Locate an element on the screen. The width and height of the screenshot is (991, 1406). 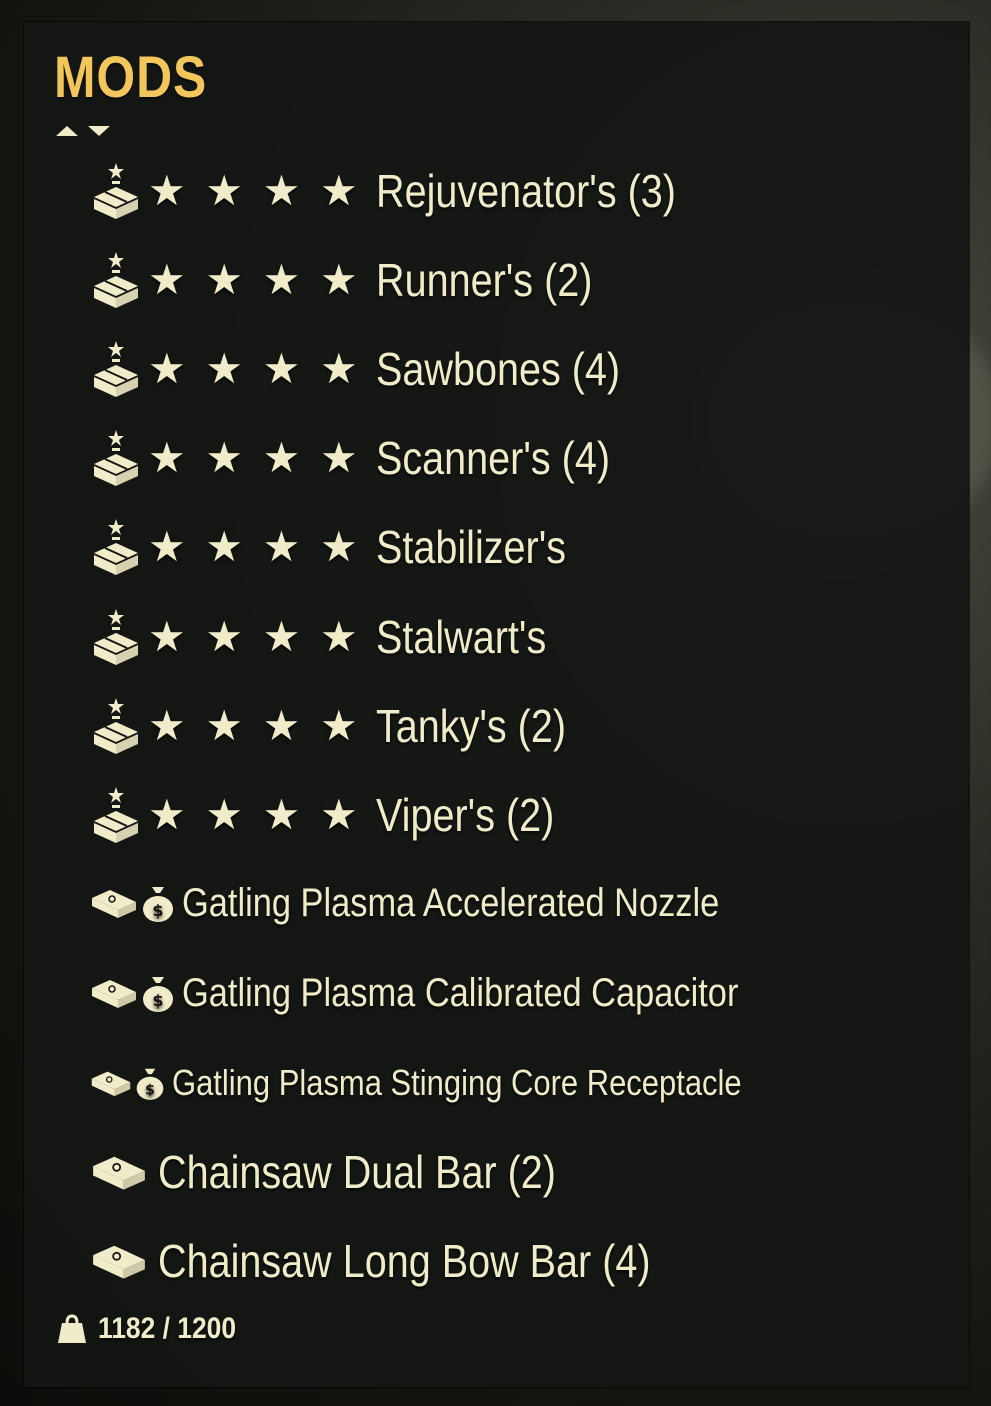
list-item-legendary: ★ ★ ★ ★ Scanner's (4) is located at coordinates (369, 458).